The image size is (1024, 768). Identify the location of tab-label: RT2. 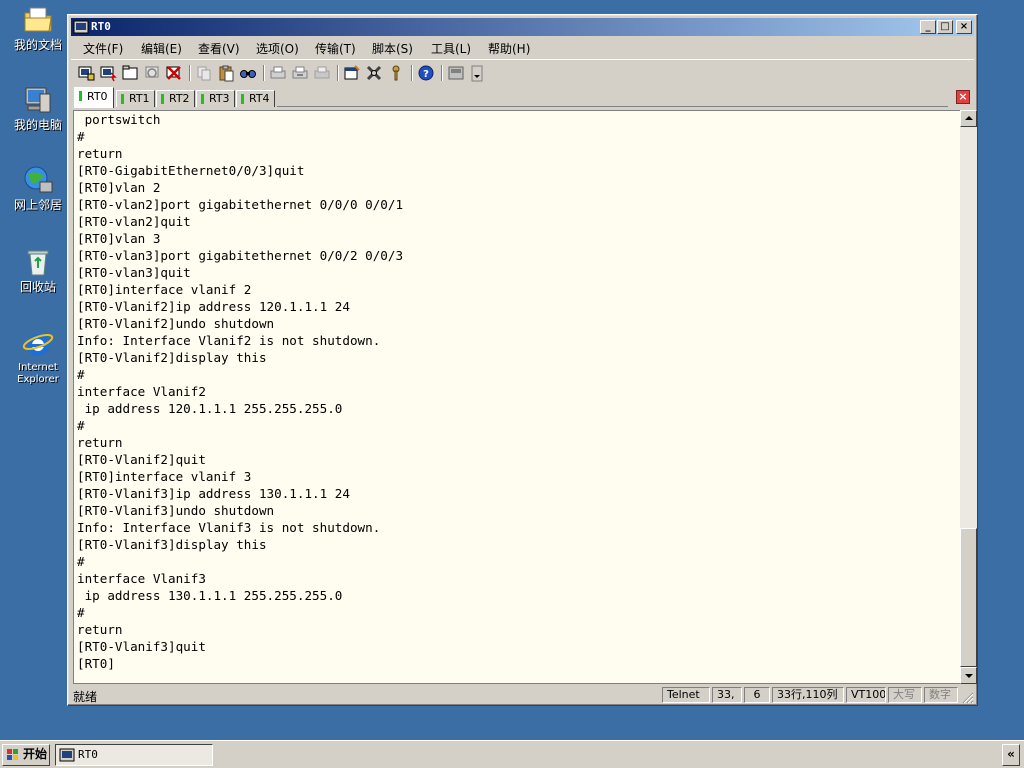
(179, 98).